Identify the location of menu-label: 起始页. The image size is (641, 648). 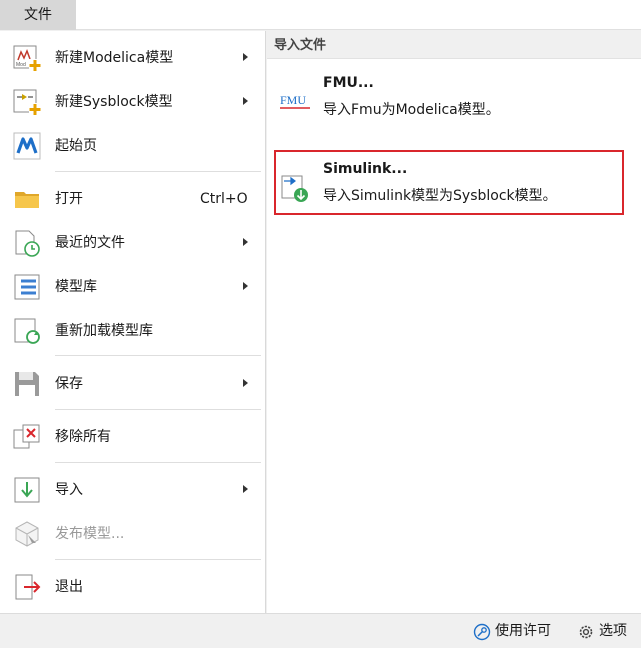
(76, 146).